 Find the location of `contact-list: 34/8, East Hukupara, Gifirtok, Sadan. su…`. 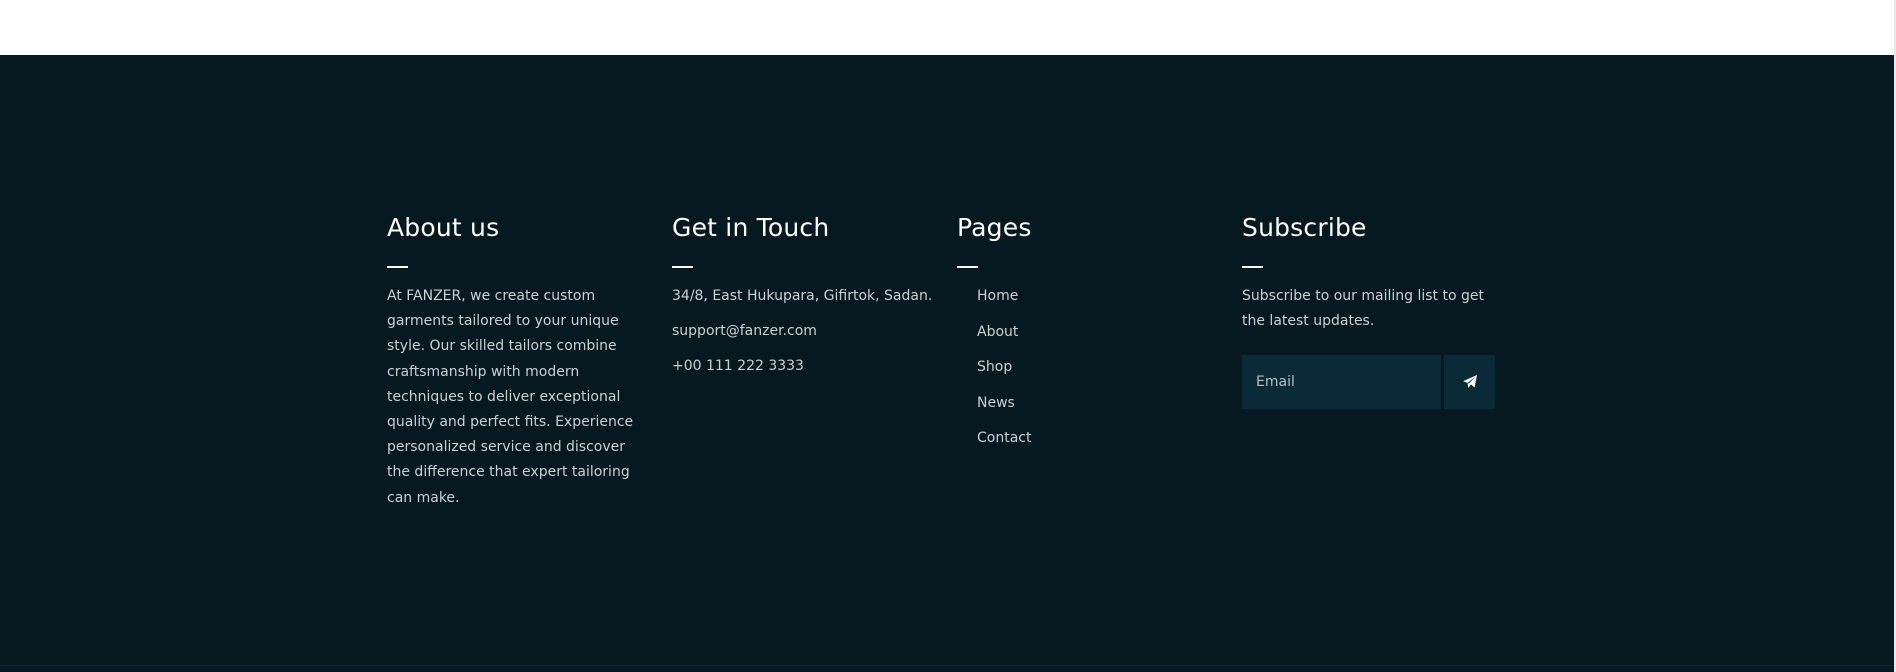

contact-list: 34/8, East Hukupara, Gifirtok, Sadan. su… is located at coordinates (807, 331).